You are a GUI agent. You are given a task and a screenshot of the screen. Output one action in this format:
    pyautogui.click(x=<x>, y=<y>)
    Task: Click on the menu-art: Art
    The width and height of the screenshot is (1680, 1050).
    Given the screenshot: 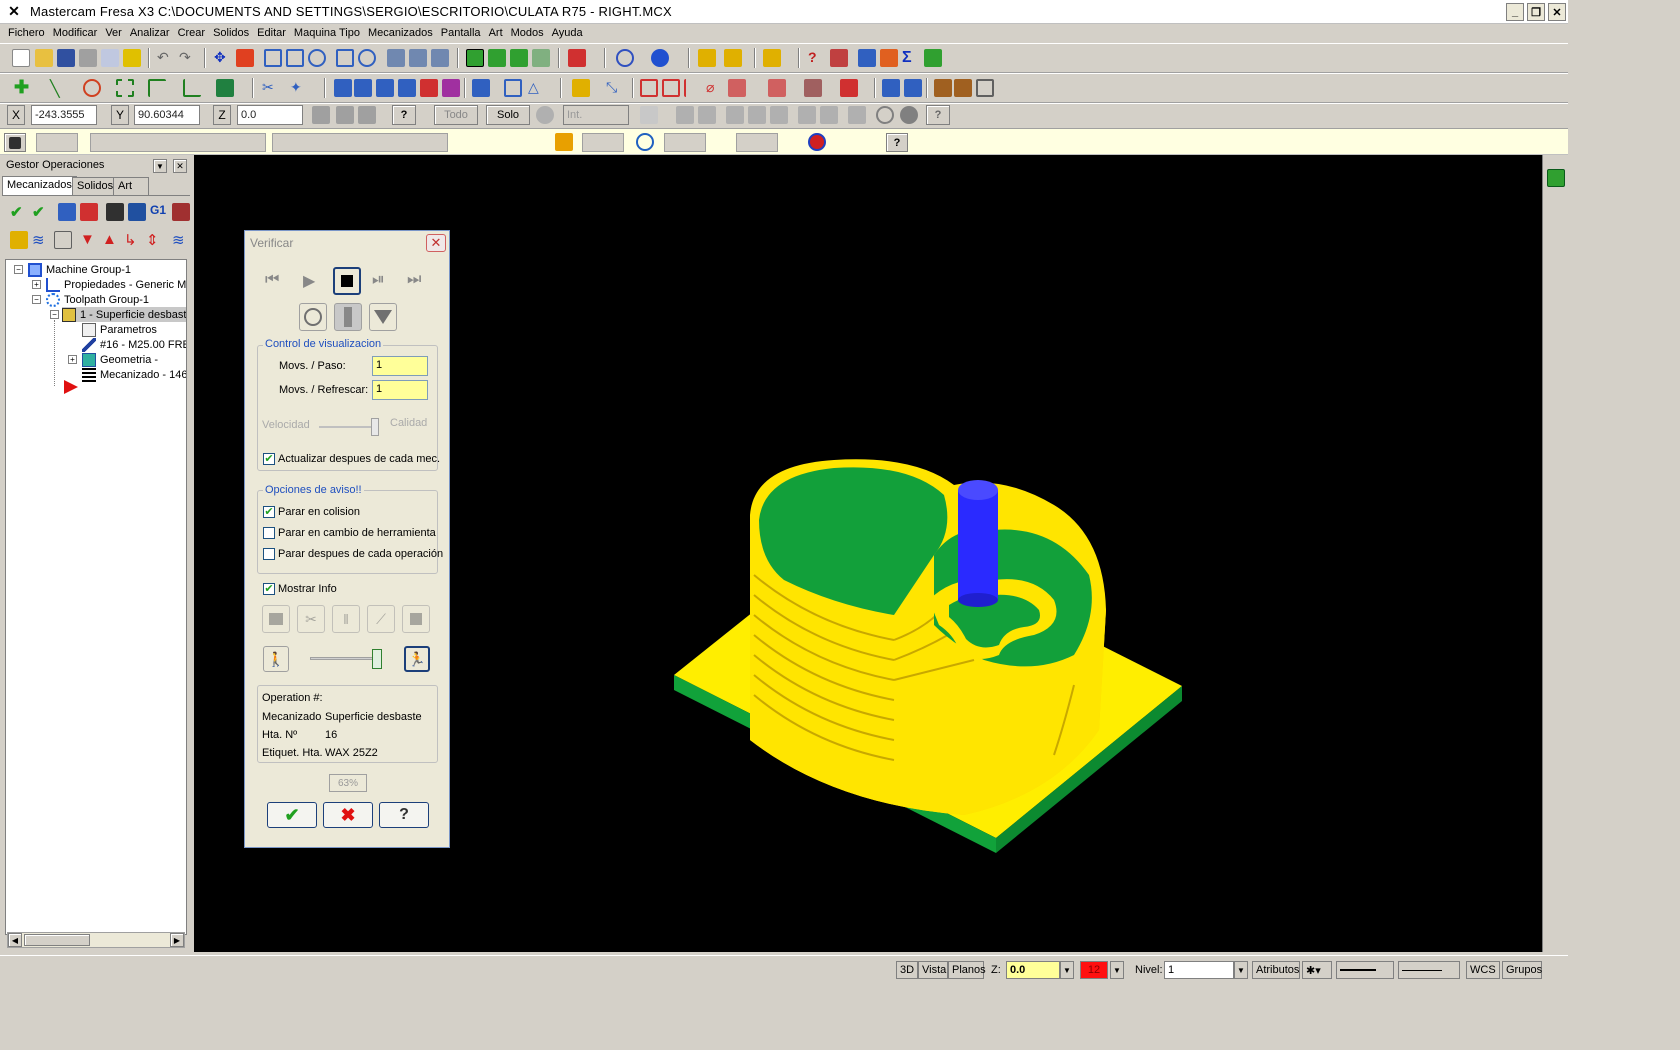 What is the action you would take?
    pyautogui.click(x=496, y=33)
    